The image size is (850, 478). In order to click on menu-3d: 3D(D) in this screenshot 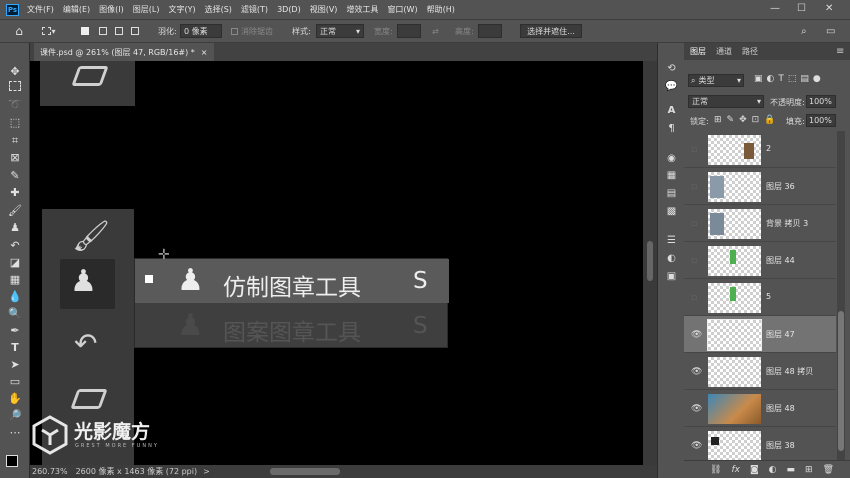, I will do `click(289, 9)`.